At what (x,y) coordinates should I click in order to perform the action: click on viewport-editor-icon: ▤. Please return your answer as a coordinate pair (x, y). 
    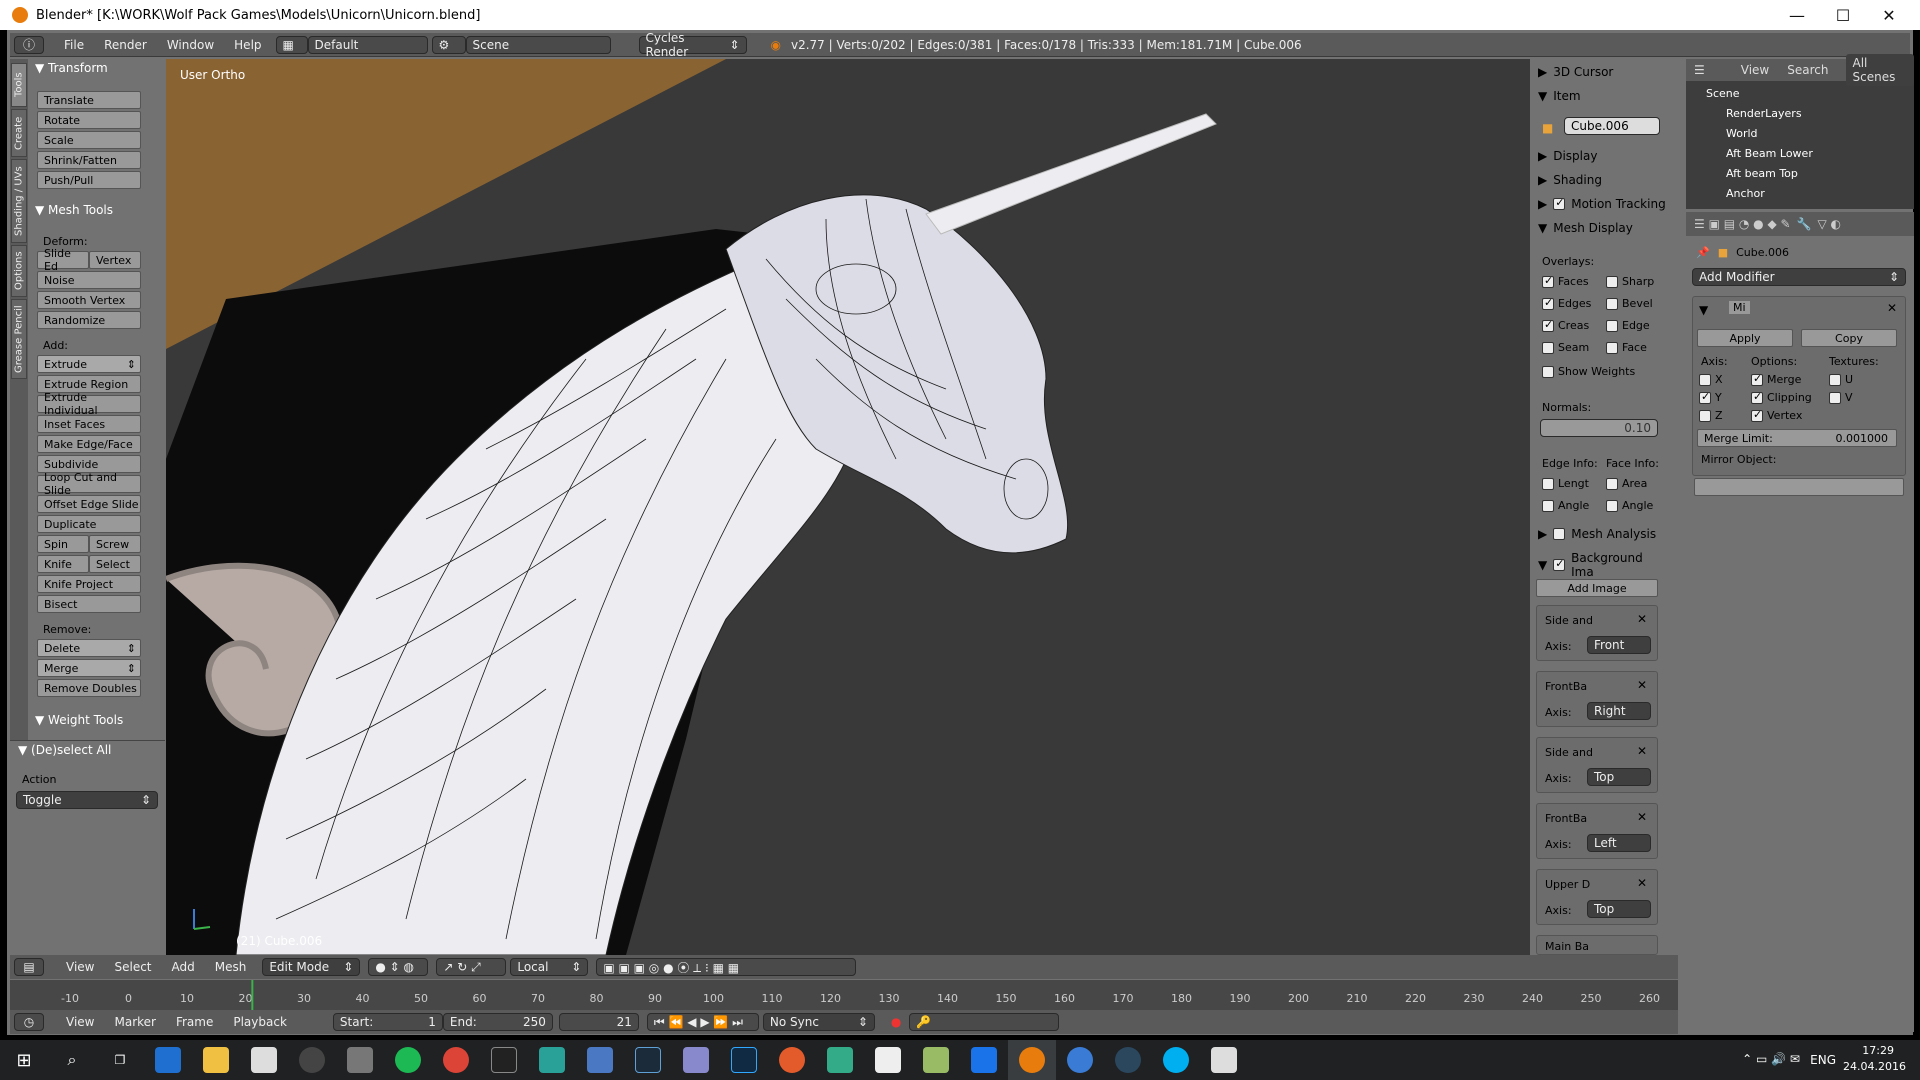
    Looking at the image, I should click on (29, 967).